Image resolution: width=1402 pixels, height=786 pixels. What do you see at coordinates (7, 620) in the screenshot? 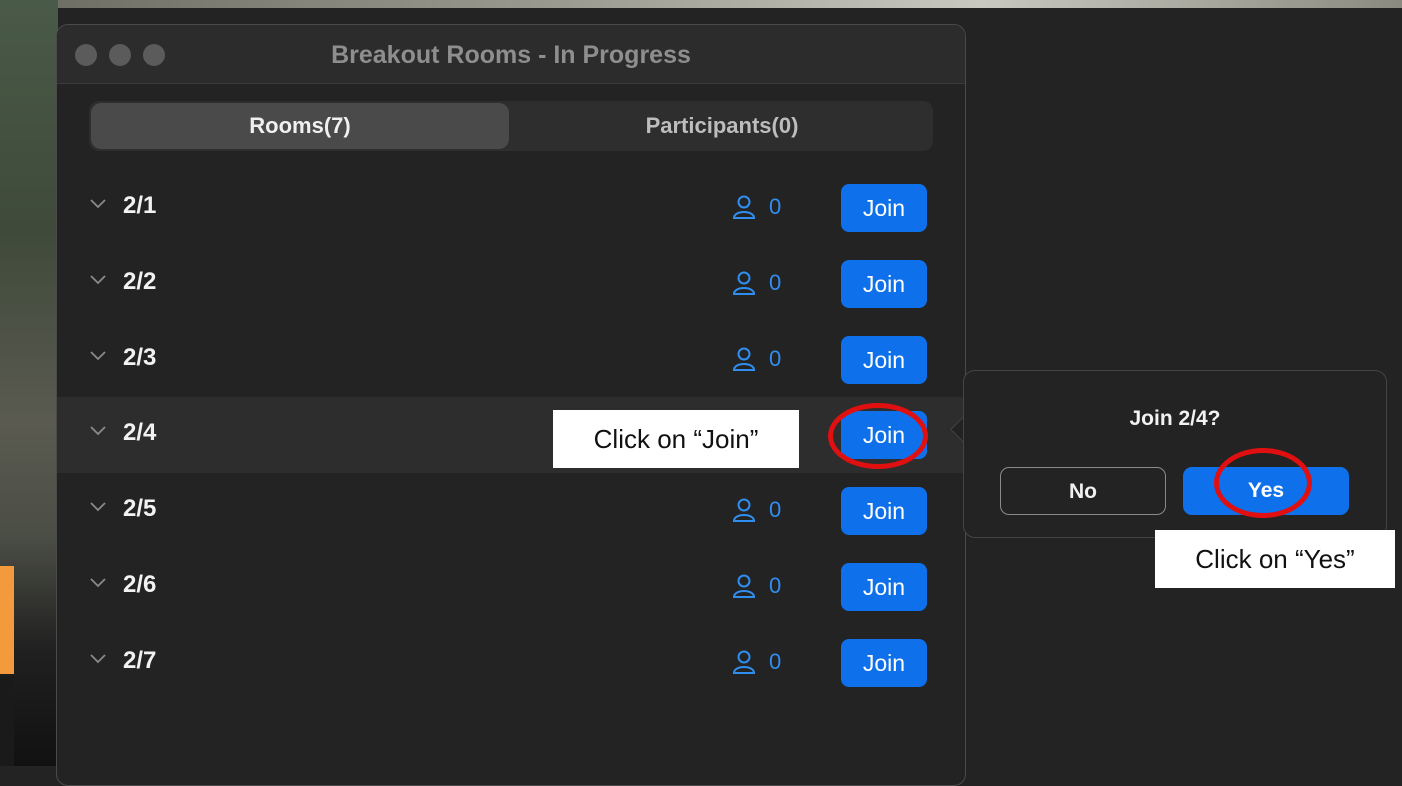
I see `background-orange-shape` at bounding box center [7, 620].